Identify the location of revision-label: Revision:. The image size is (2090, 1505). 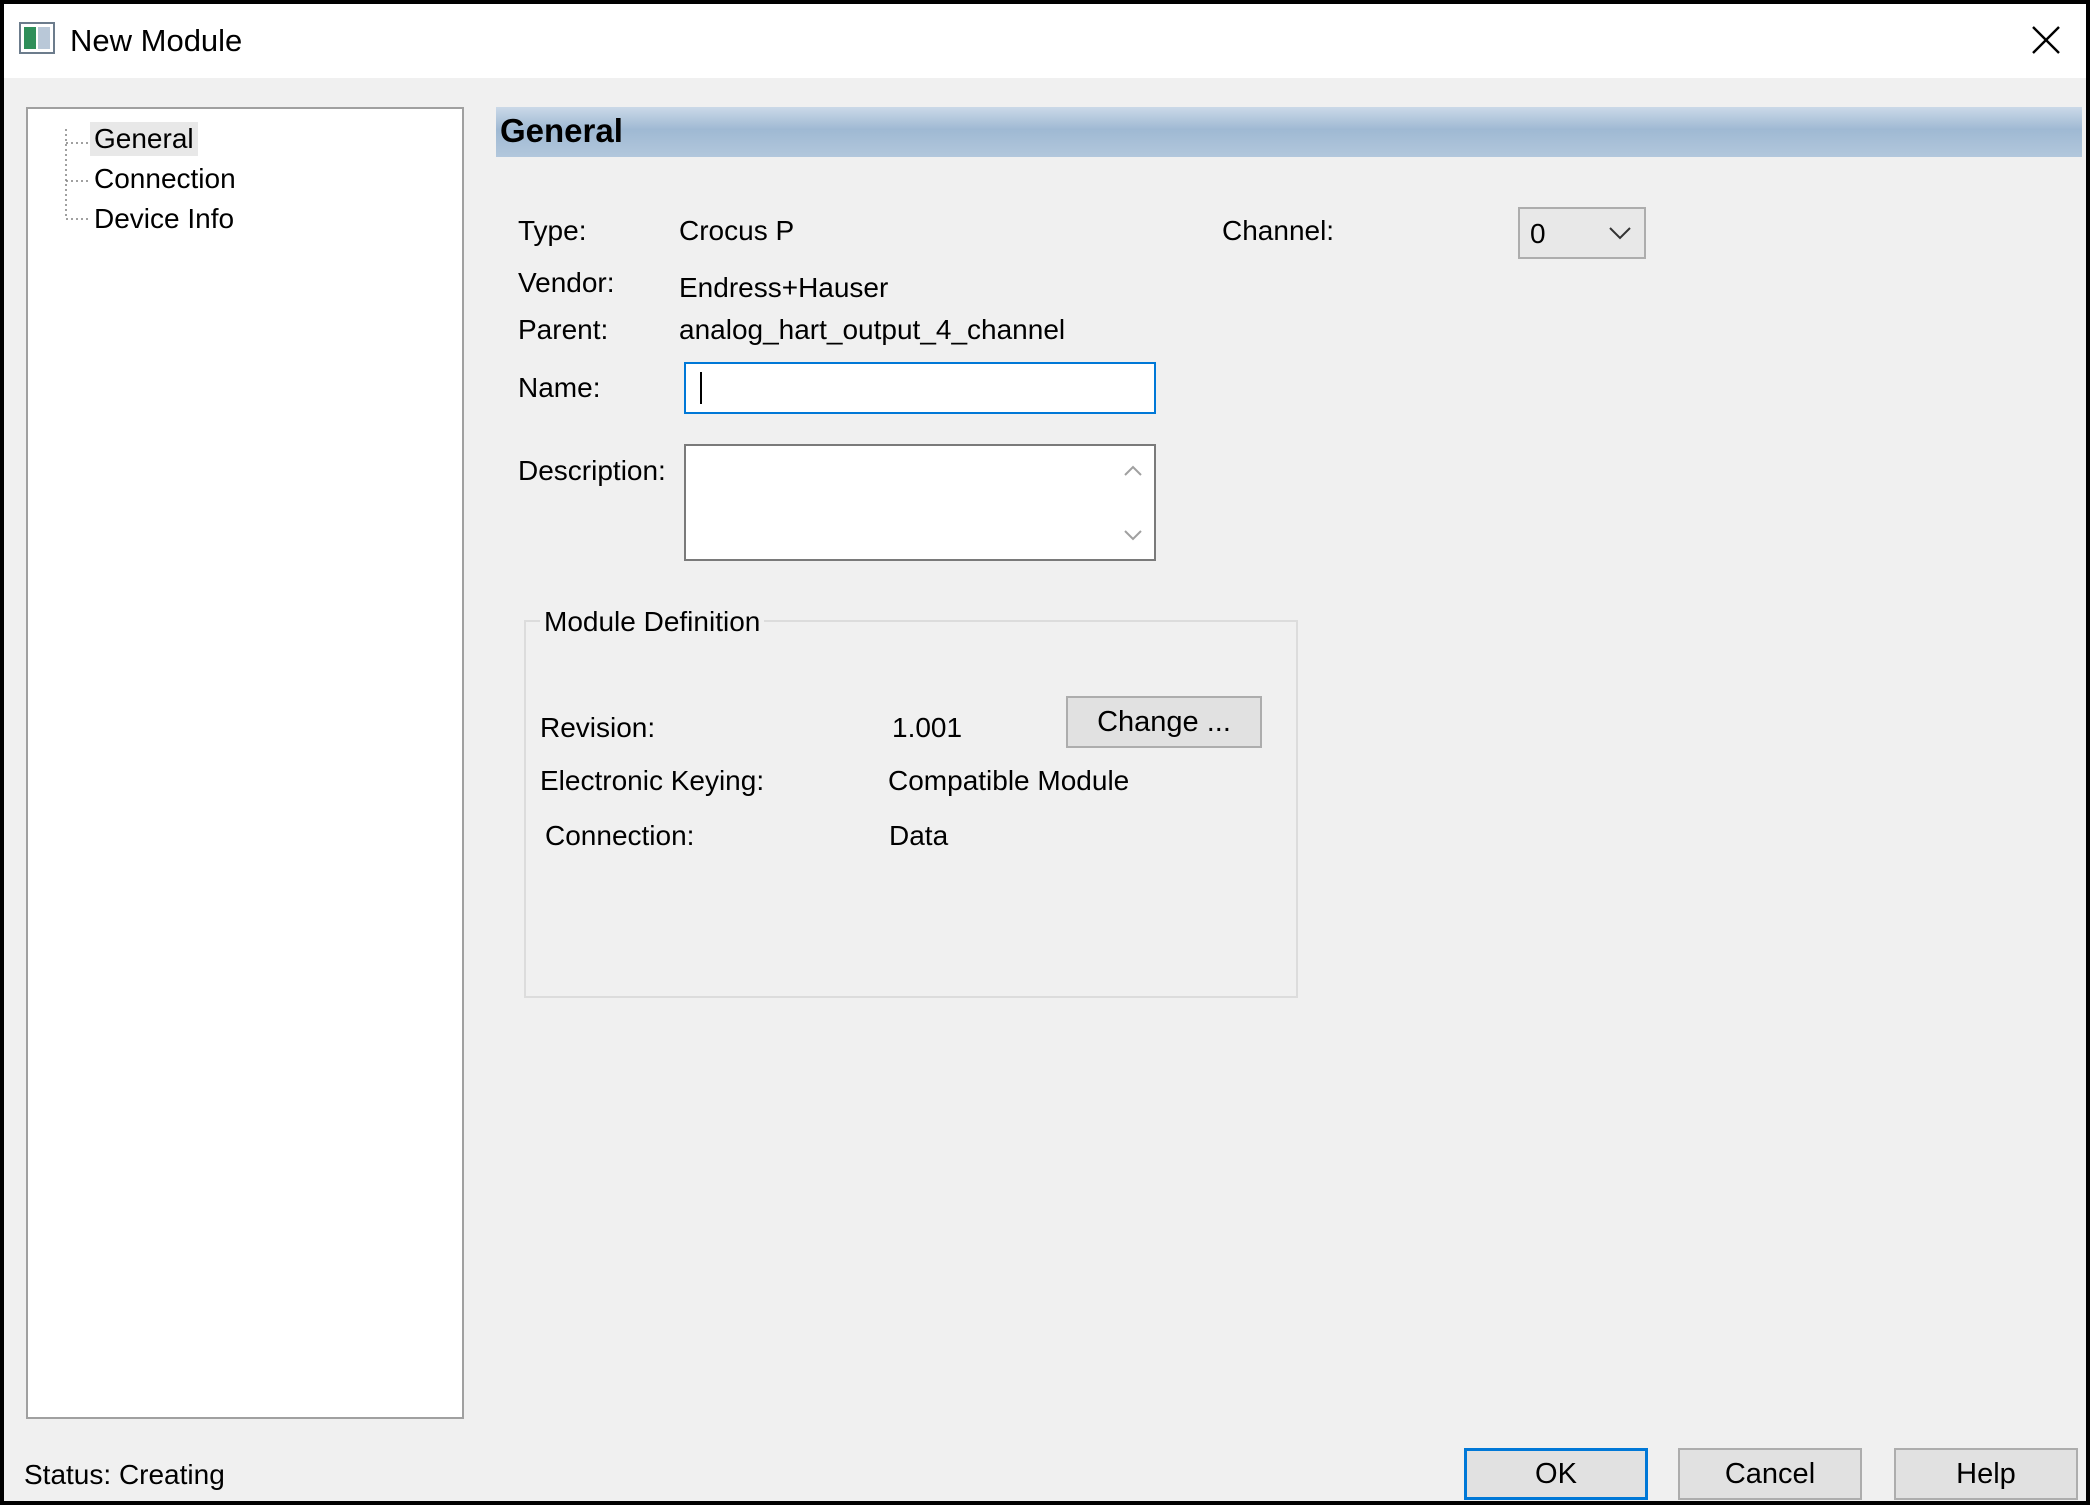
(598, 727).